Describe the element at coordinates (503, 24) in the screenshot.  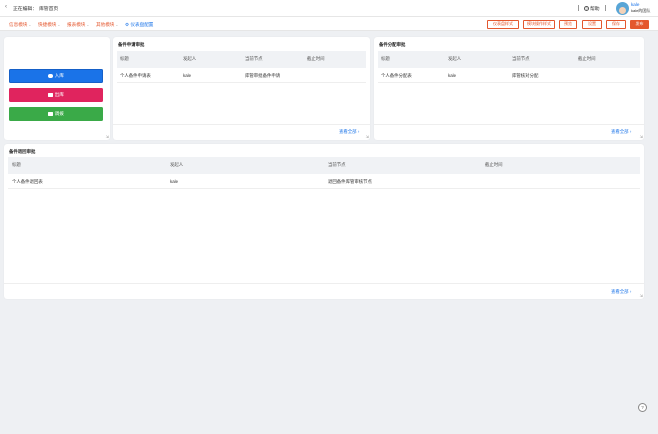
I see `dashboard-style-button: 仪表盘样式` at that location.